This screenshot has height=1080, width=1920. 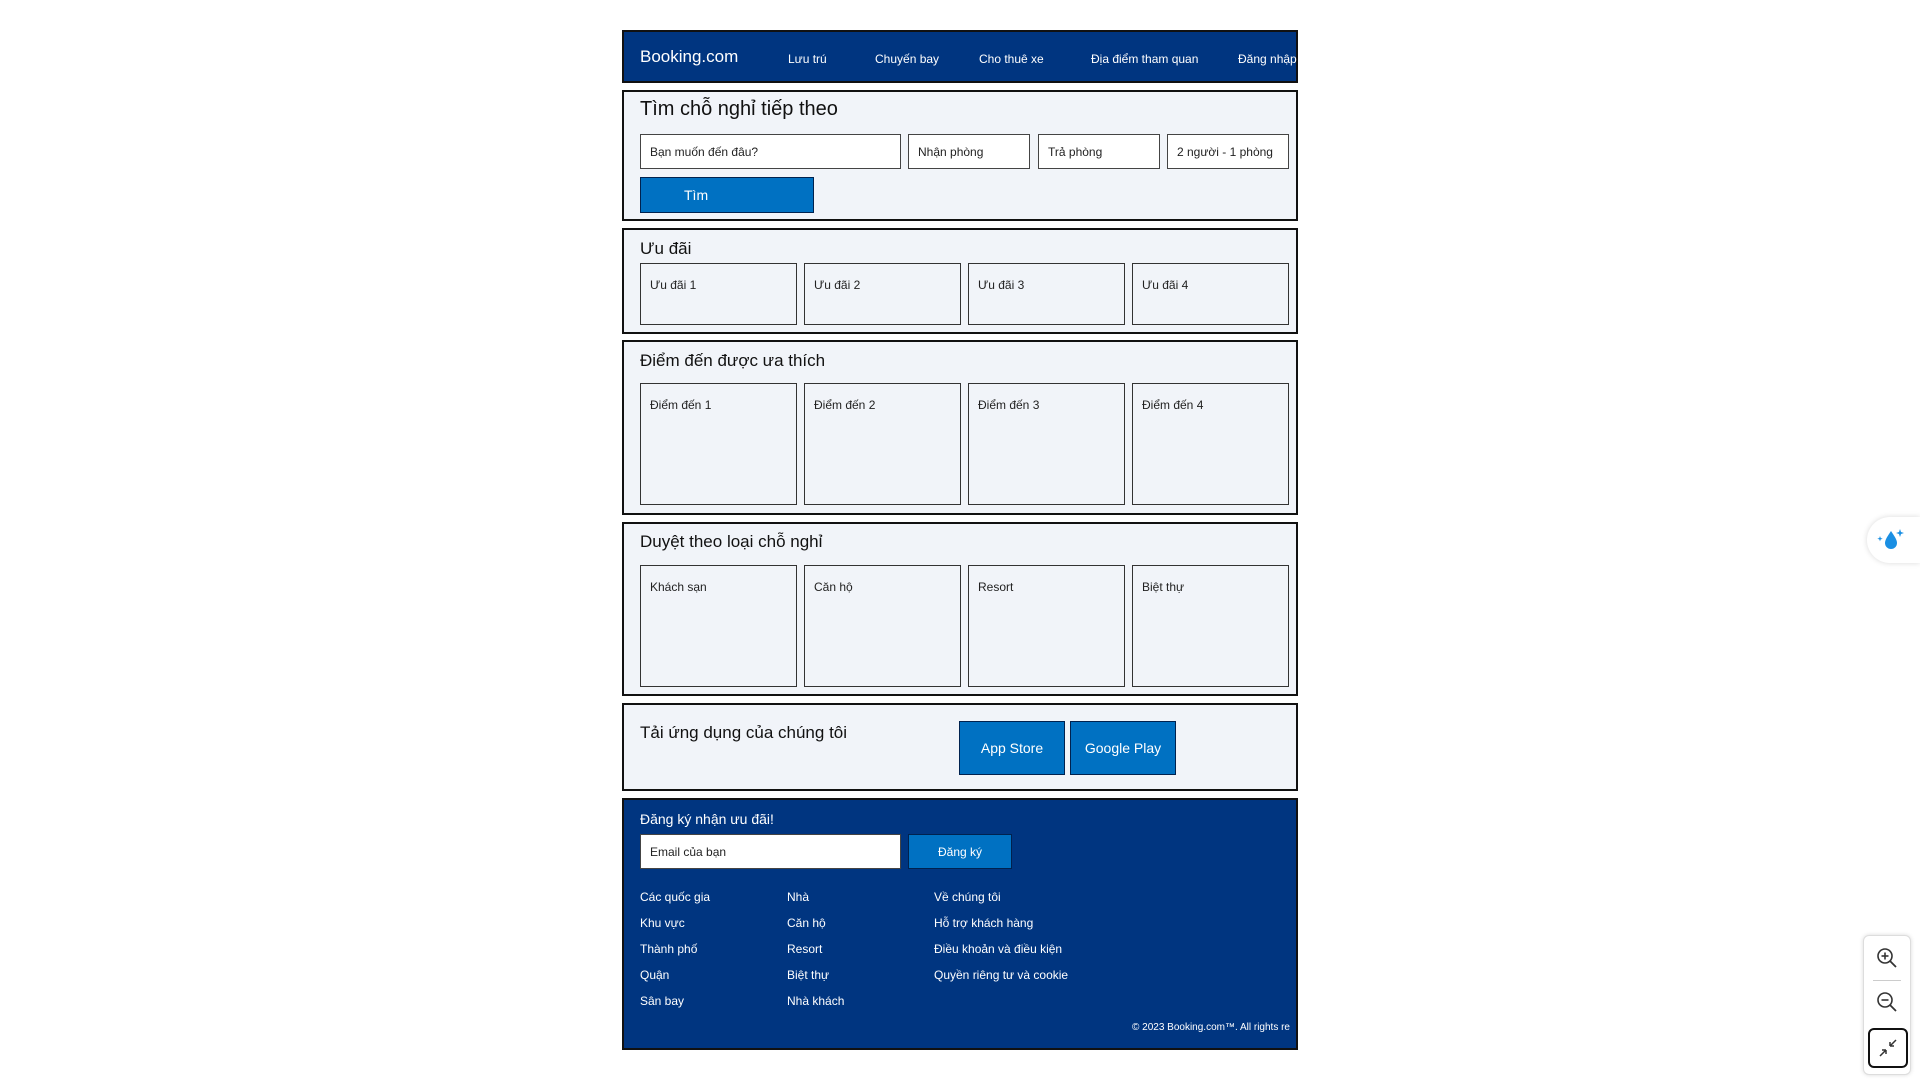 What do you see at coordinates (718, 444) in the screenshot?
I see `destination-card: Điểm đến 1` at bounding box center [718, 444].